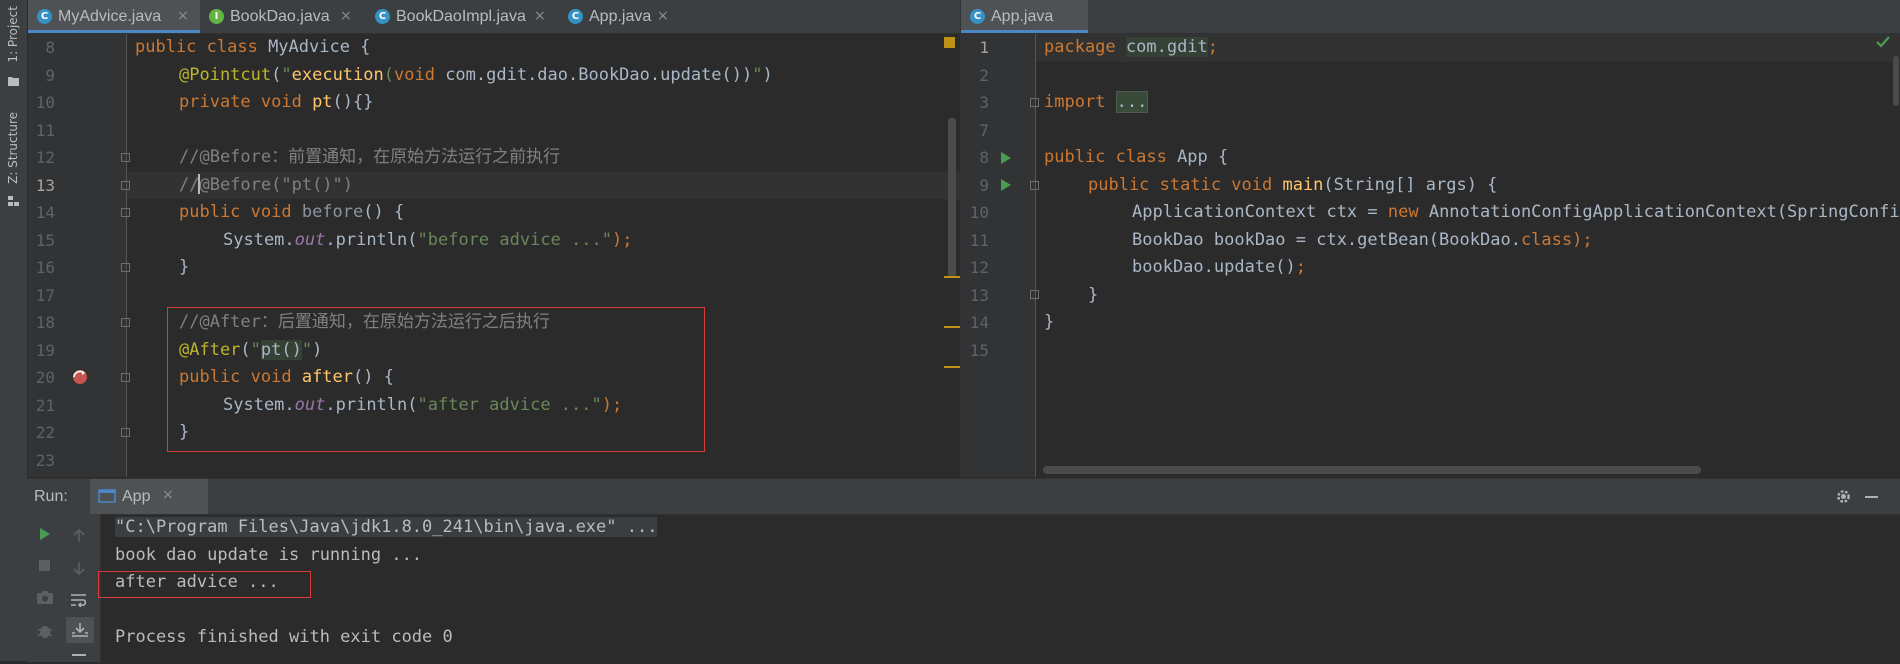 This screenshot has height=664, width=1900. Describe the element at coordinates (184, 268) in the screenshot. I see `code-line-16: }` at that location.